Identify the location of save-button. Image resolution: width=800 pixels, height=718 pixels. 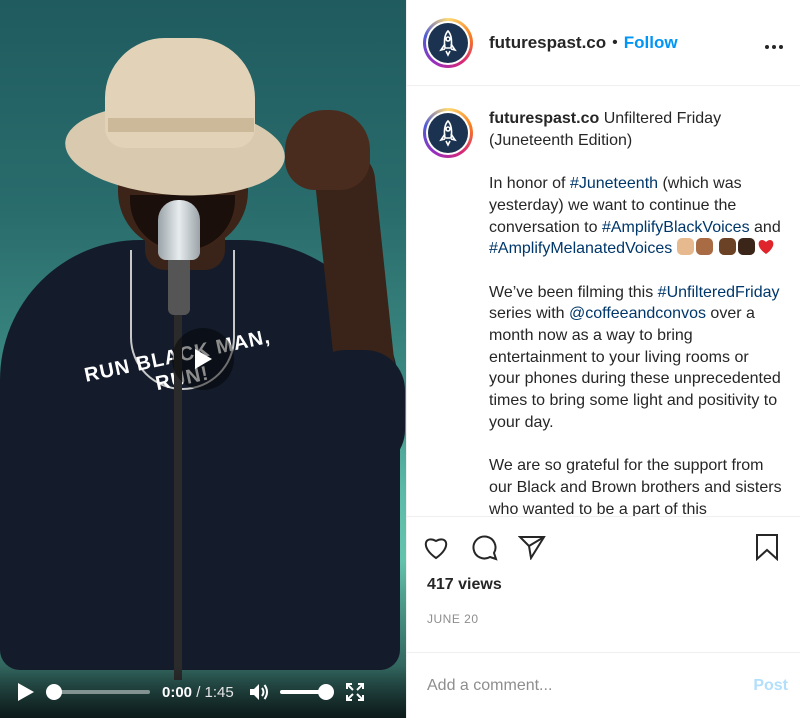
(767, 547).